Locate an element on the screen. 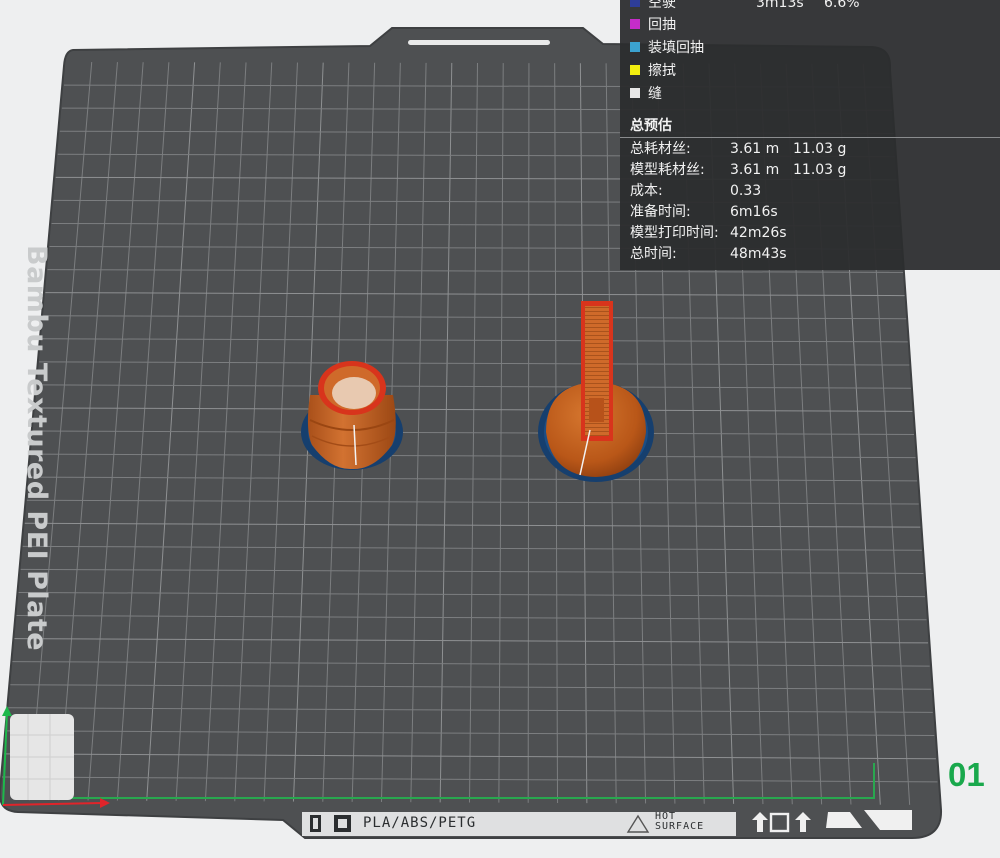 The width and height of the screenshot is (1000, 858). legend-label: 装填回抽 is located at coordinates (676, 48).